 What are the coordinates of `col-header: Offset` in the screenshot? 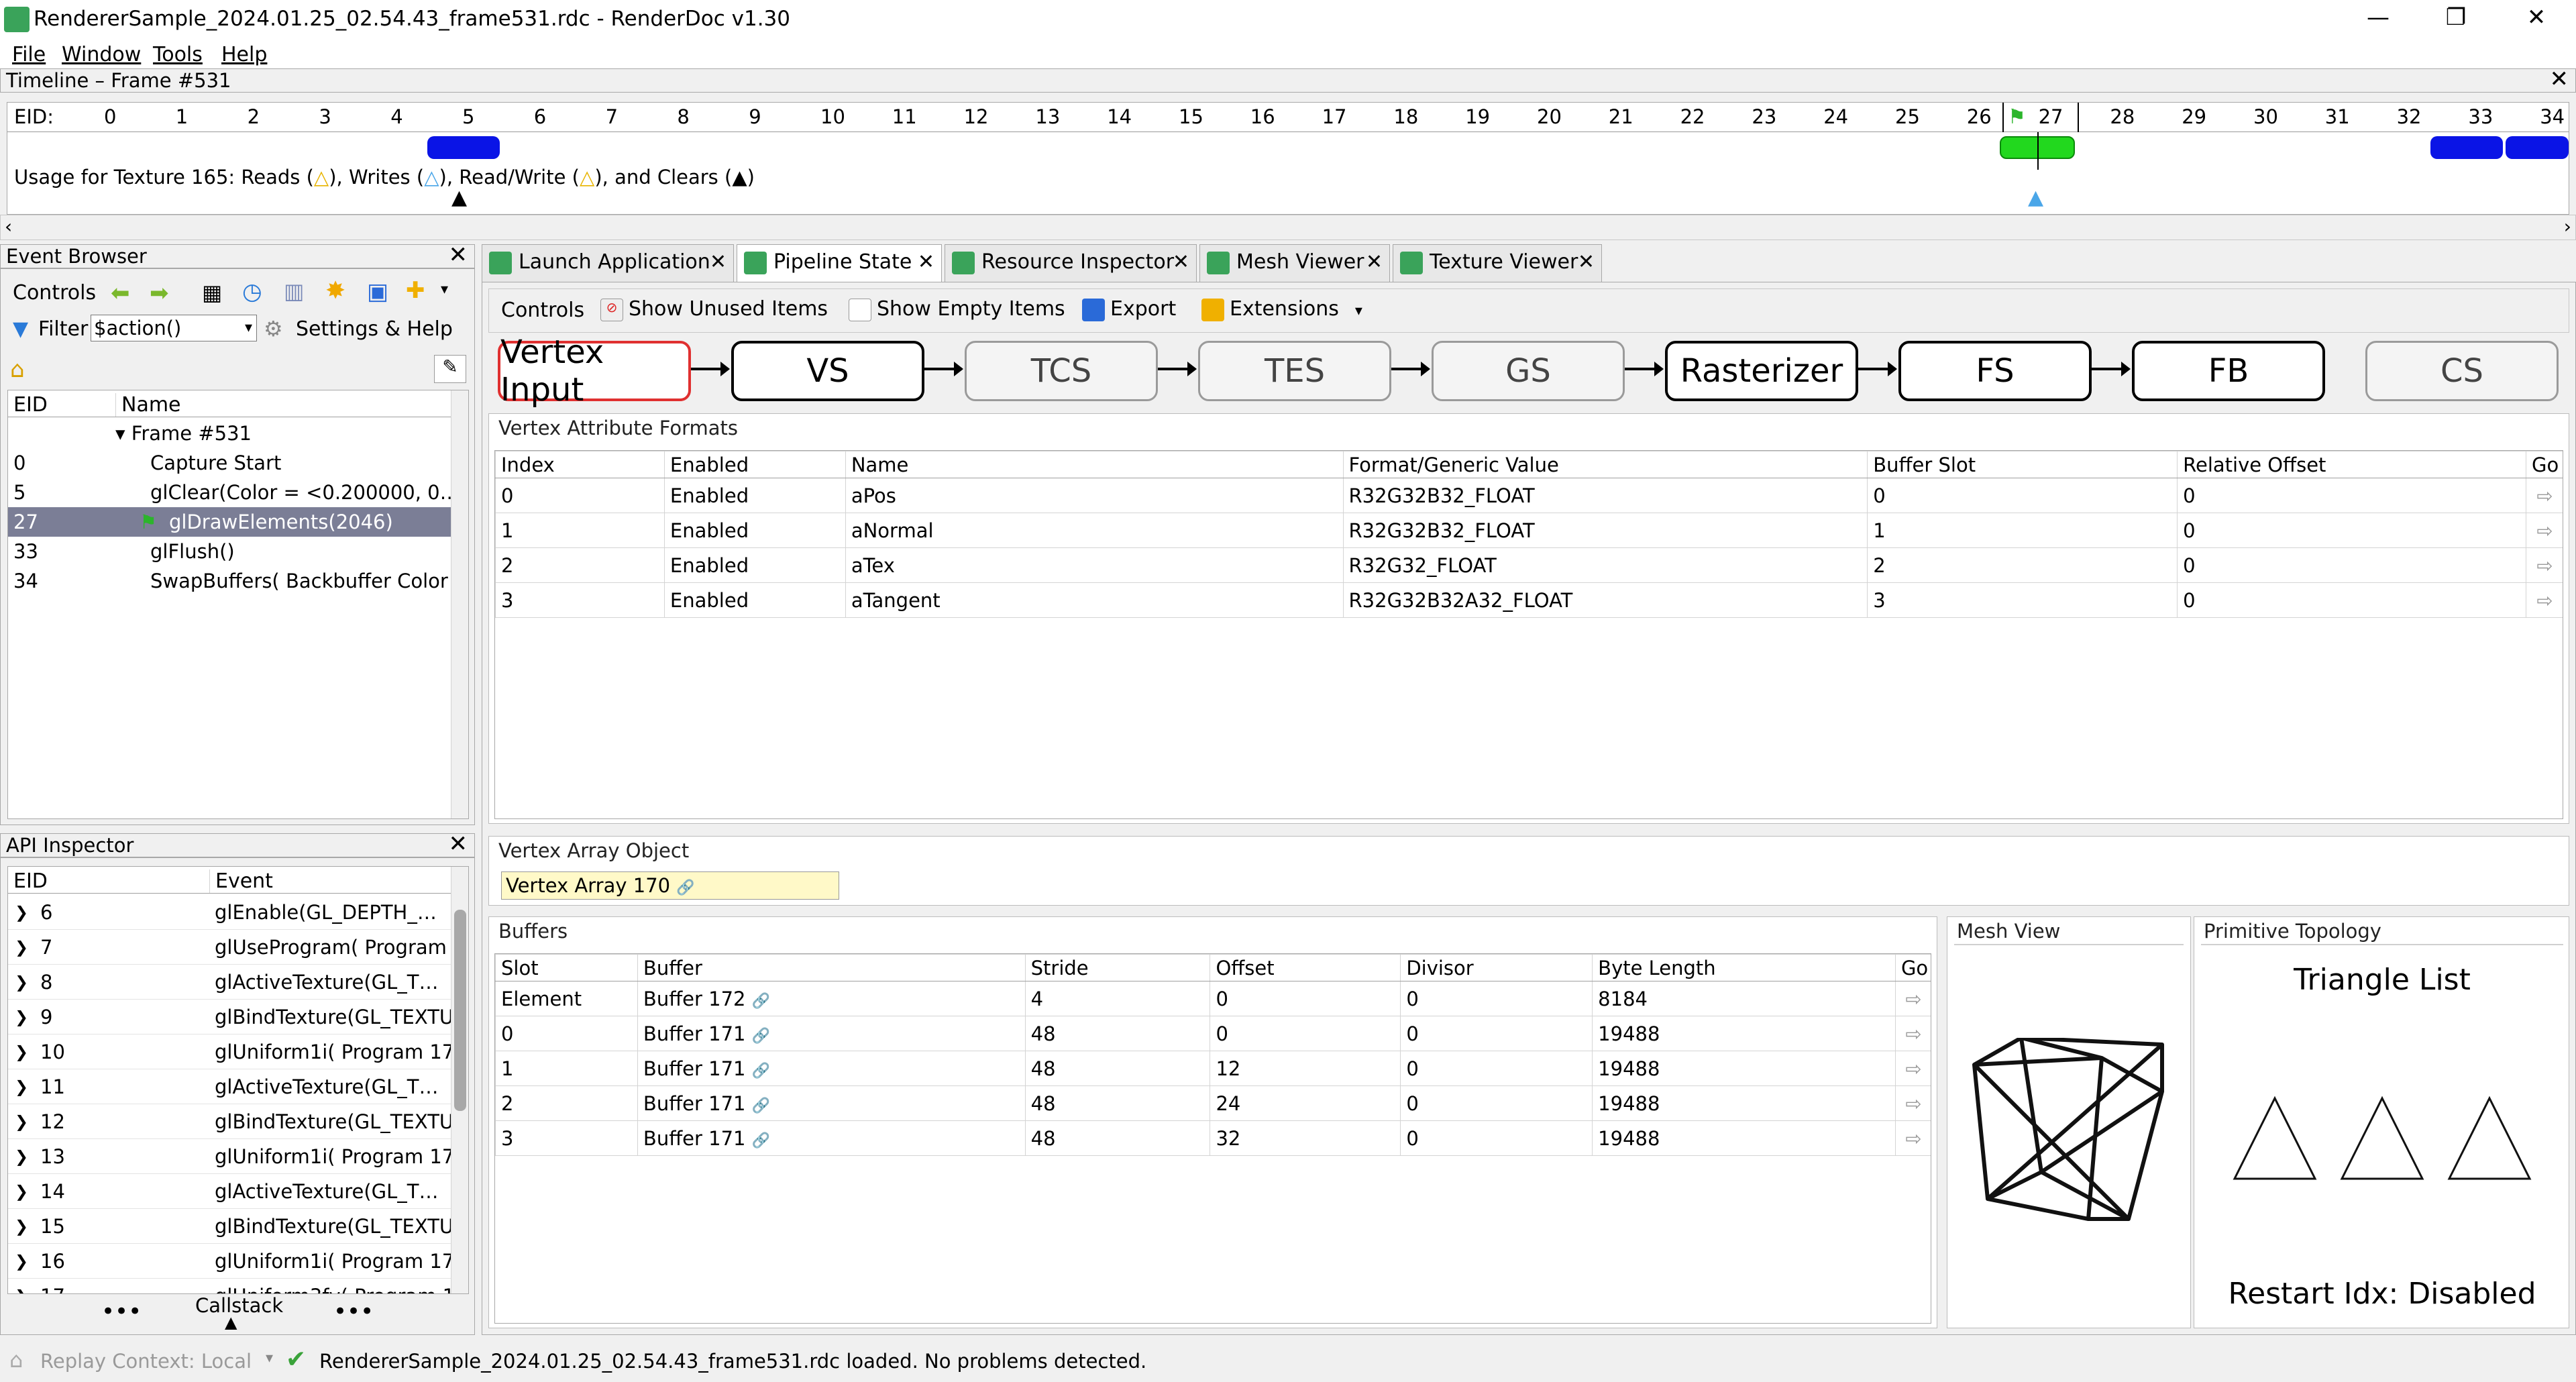 It's located at (1305, 967).